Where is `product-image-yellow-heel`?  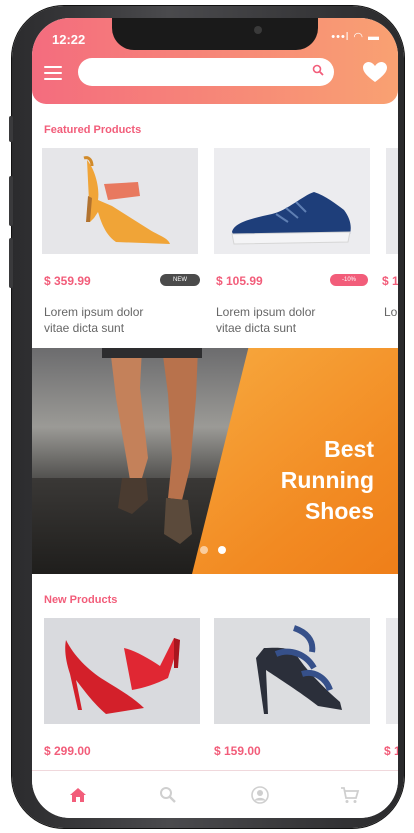
product-image-yellow-heel is located at coordinates (120, 201).